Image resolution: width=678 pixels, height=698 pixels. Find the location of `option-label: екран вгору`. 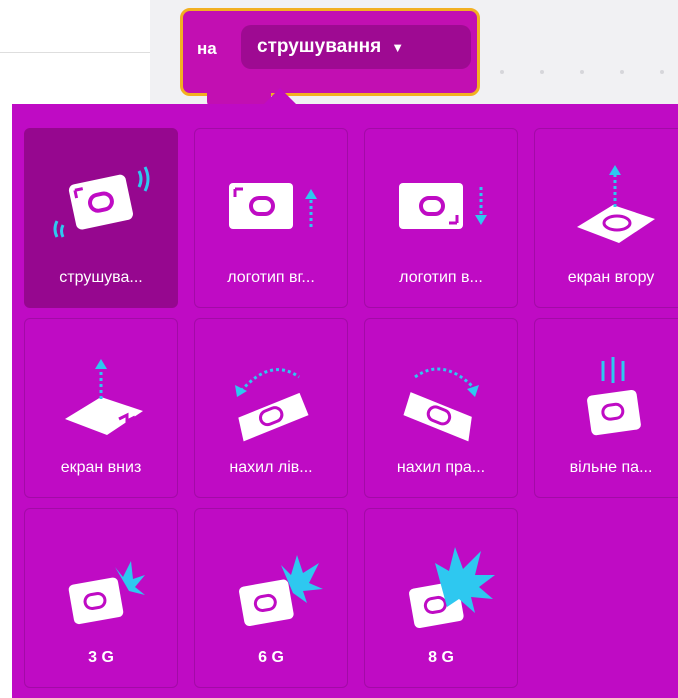

option-label: екран вгору is located at coordinates (611, 277).